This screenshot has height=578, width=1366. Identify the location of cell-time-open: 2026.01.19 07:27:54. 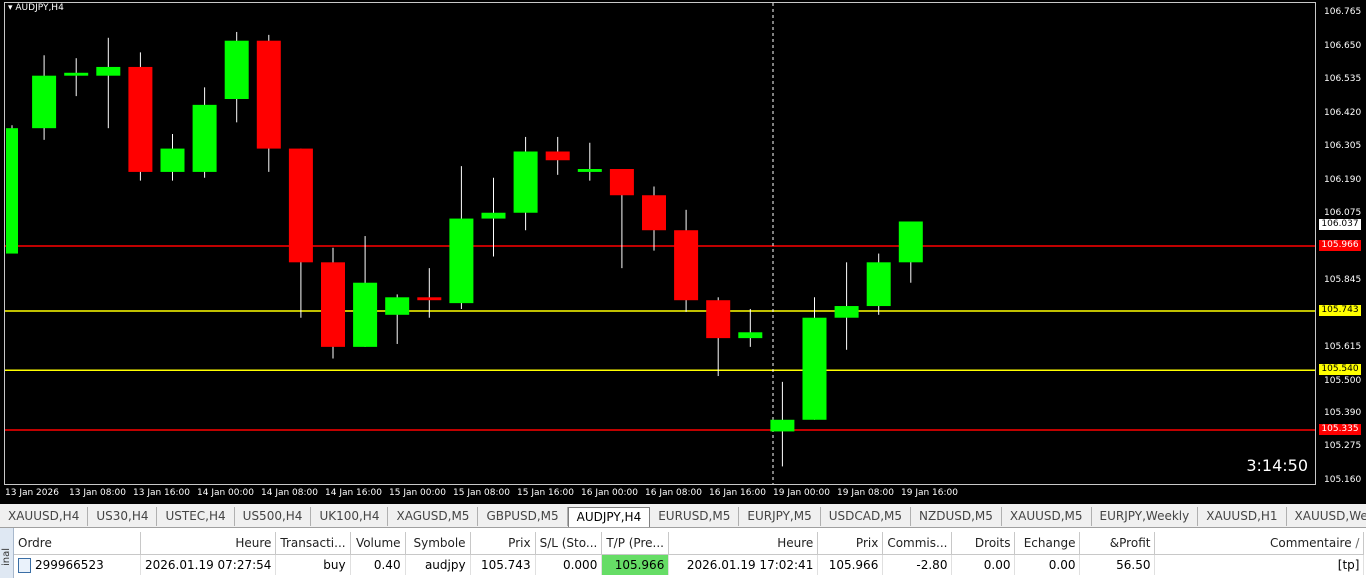
(208, 564).